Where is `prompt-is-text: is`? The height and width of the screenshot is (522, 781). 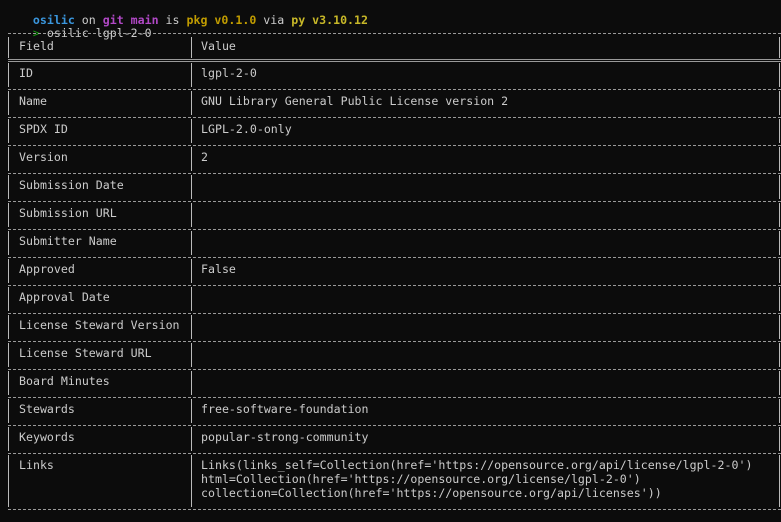
prompt-is-text: is is located at coordinates (172, 20).